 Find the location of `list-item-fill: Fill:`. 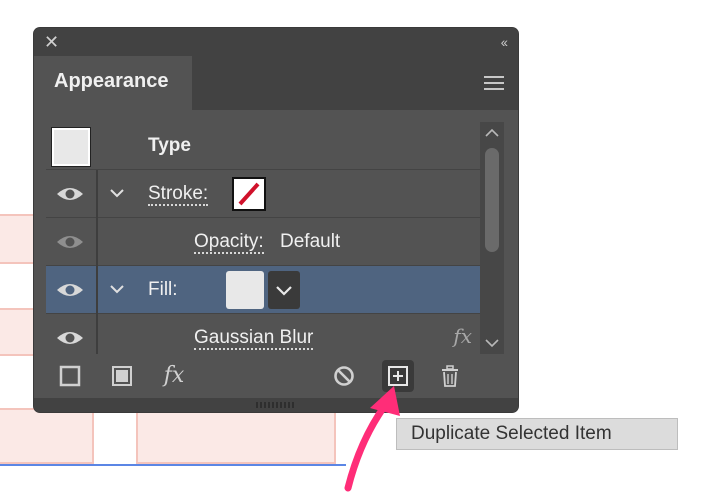

list-item-fill: Fill: is located at coordinates (263, 290).